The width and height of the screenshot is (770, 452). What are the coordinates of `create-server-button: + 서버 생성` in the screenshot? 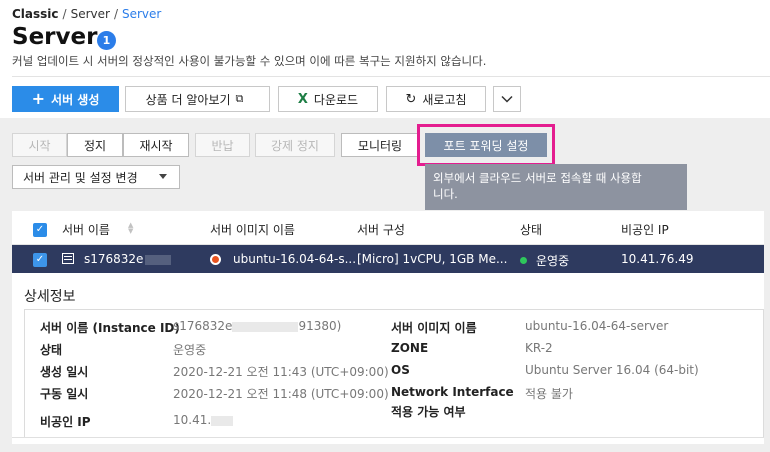 It's located at (65, 99).